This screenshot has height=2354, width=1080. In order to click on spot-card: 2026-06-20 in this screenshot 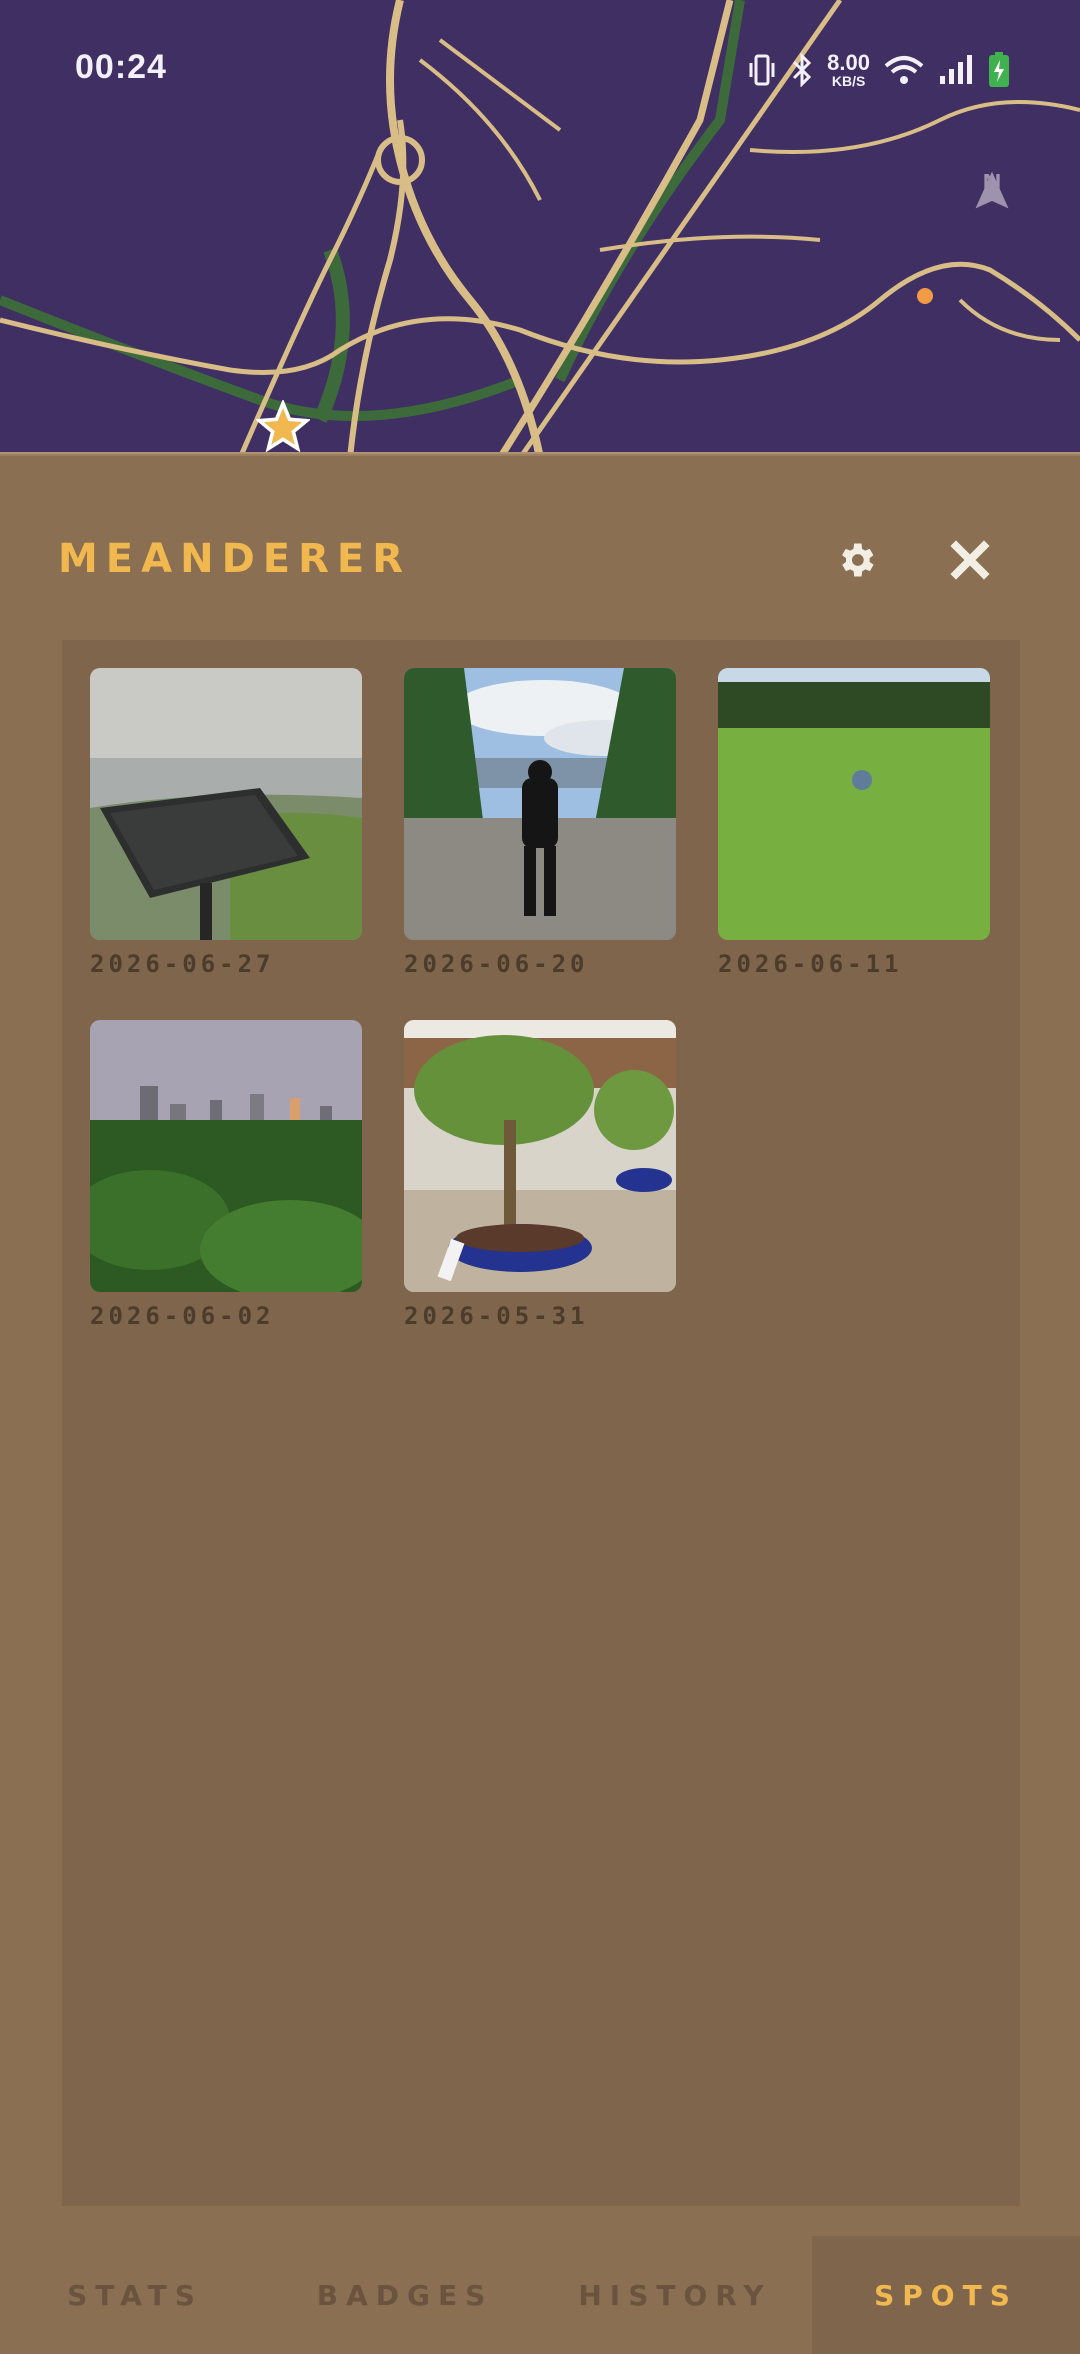, I will do `click(540, 823)`.